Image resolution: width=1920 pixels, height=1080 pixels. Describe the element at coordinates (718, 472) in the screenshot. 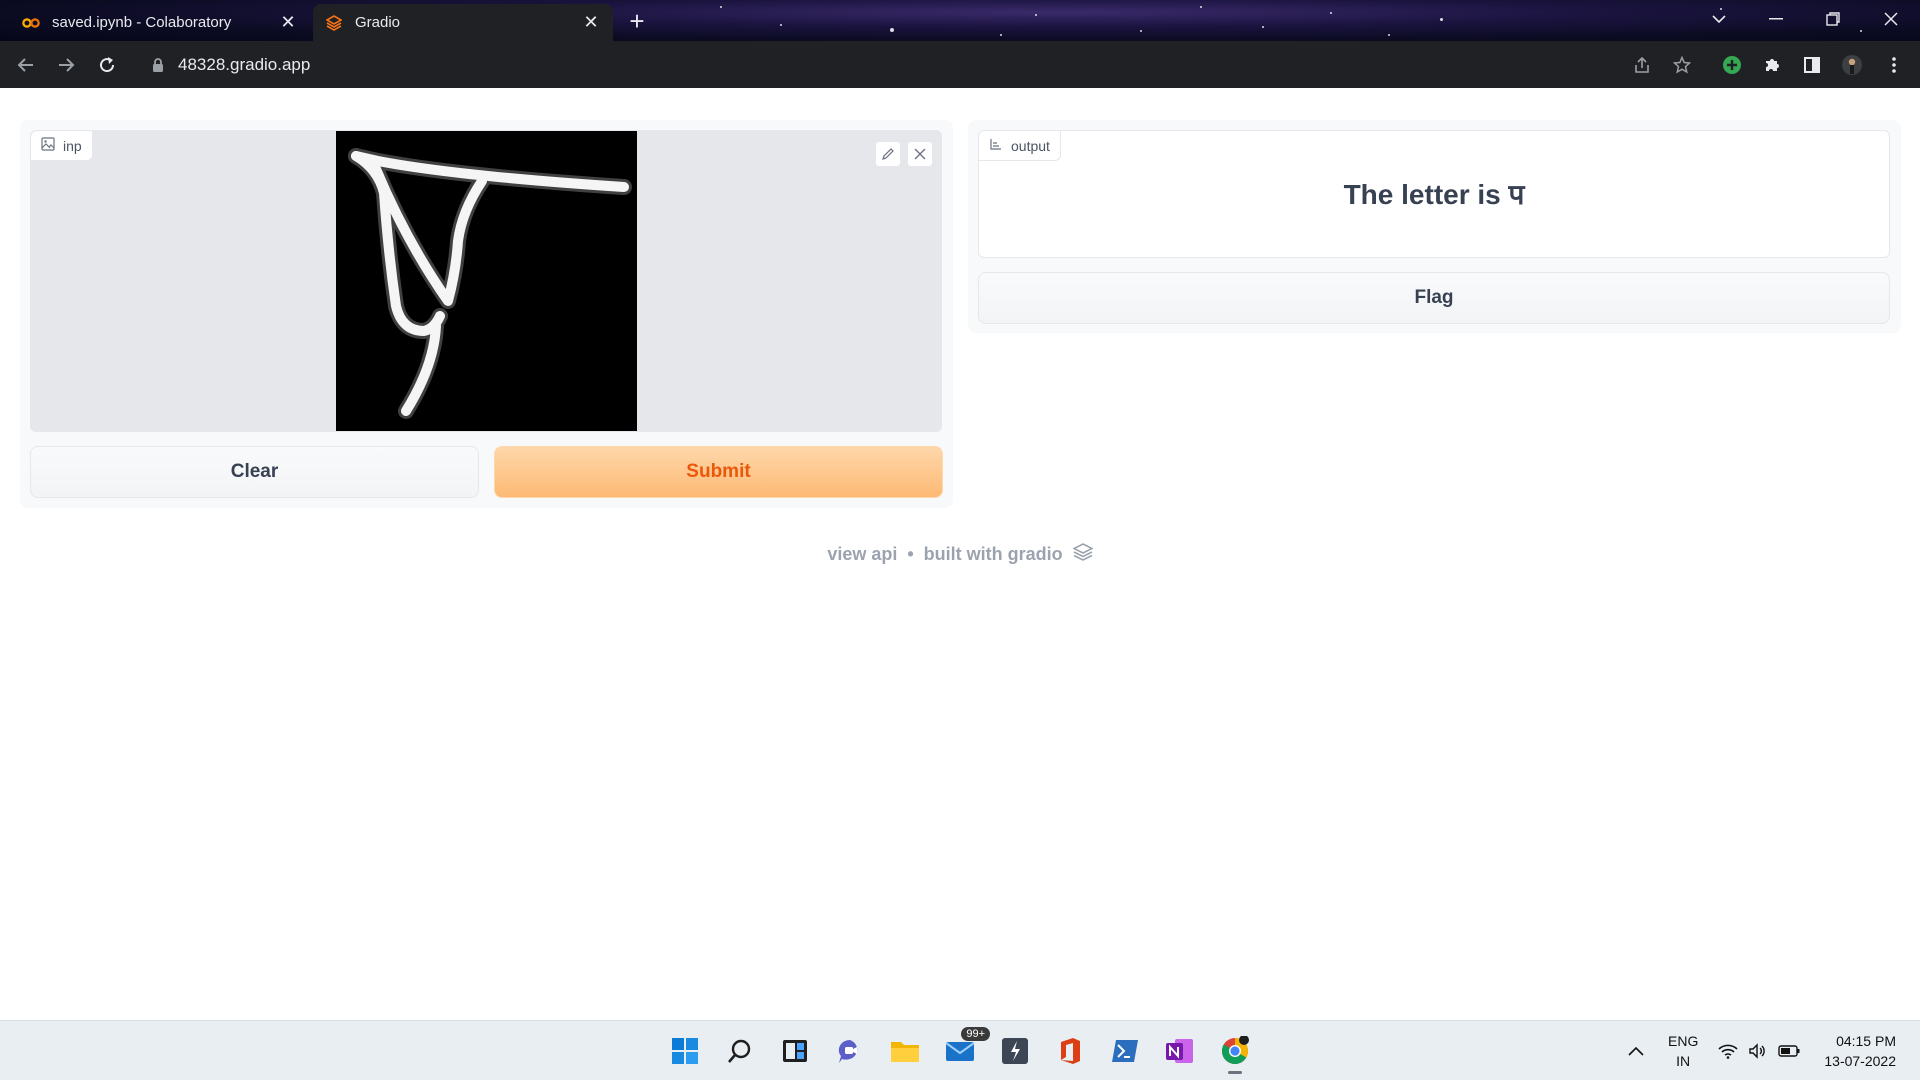

I see `submit-button: Submit` at that location.